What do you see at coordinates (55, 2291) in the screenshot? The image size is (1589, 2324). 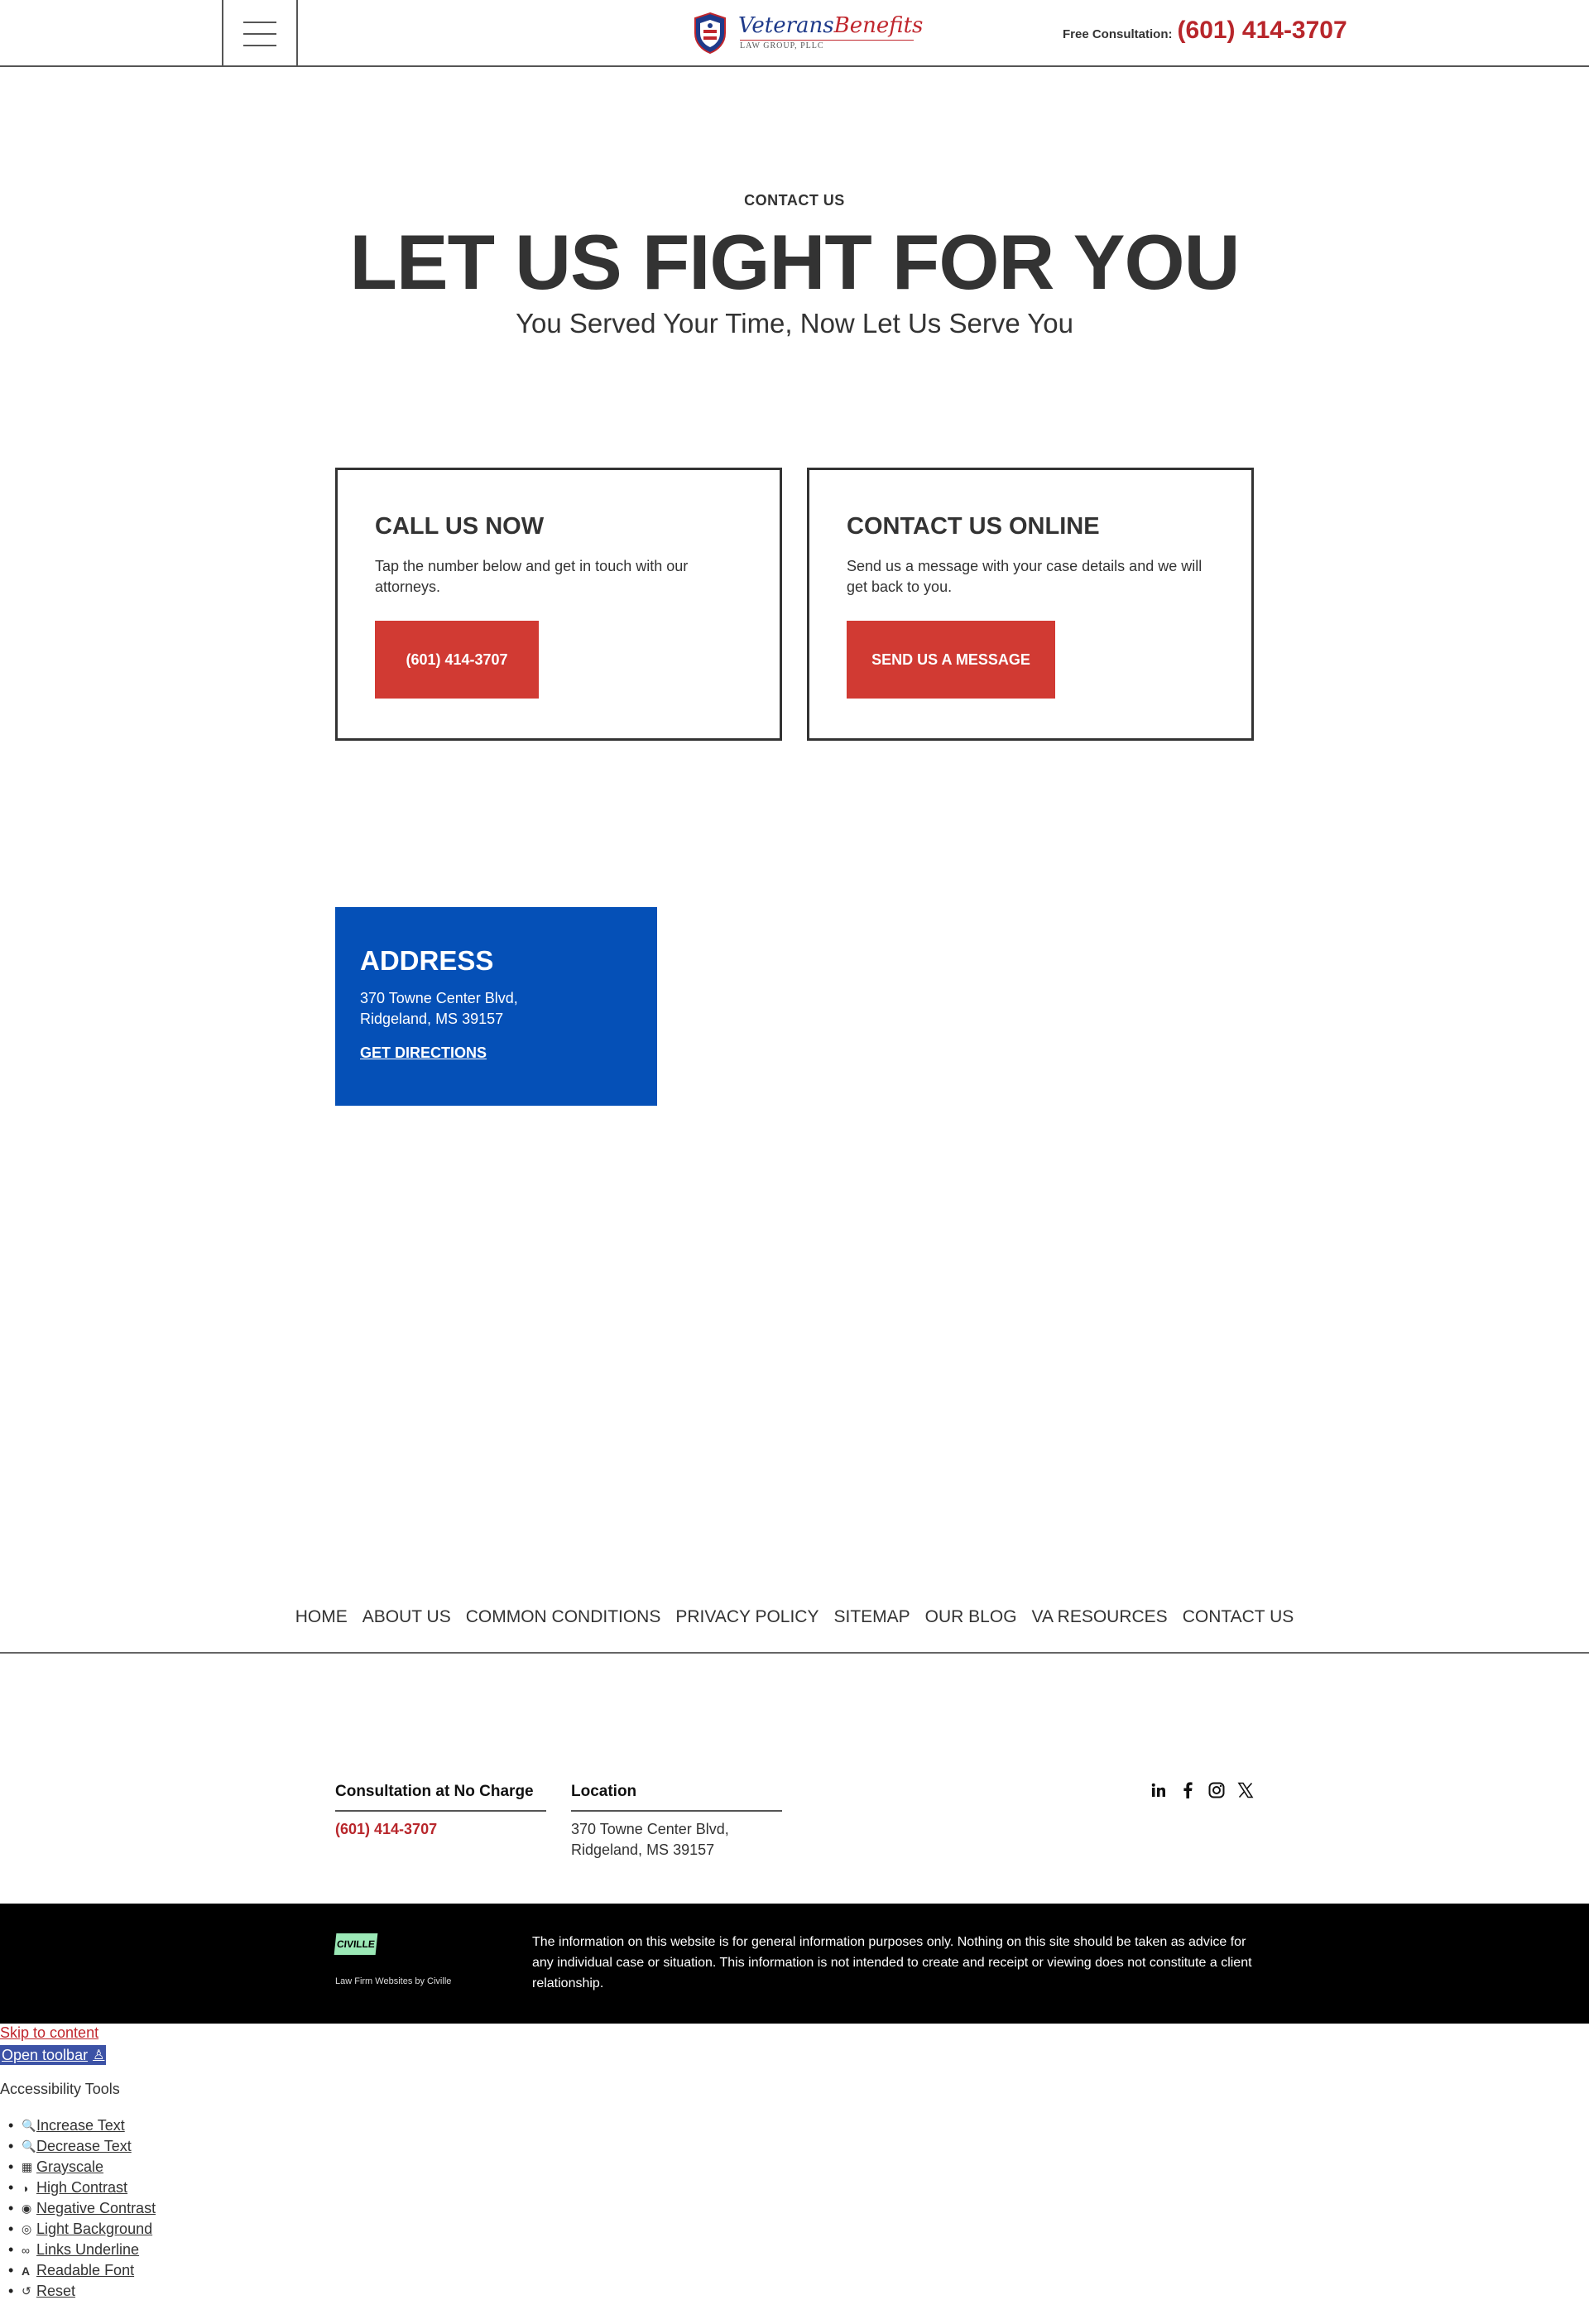 I see `reset-link: Reset` at bounding box center [55, 2291].